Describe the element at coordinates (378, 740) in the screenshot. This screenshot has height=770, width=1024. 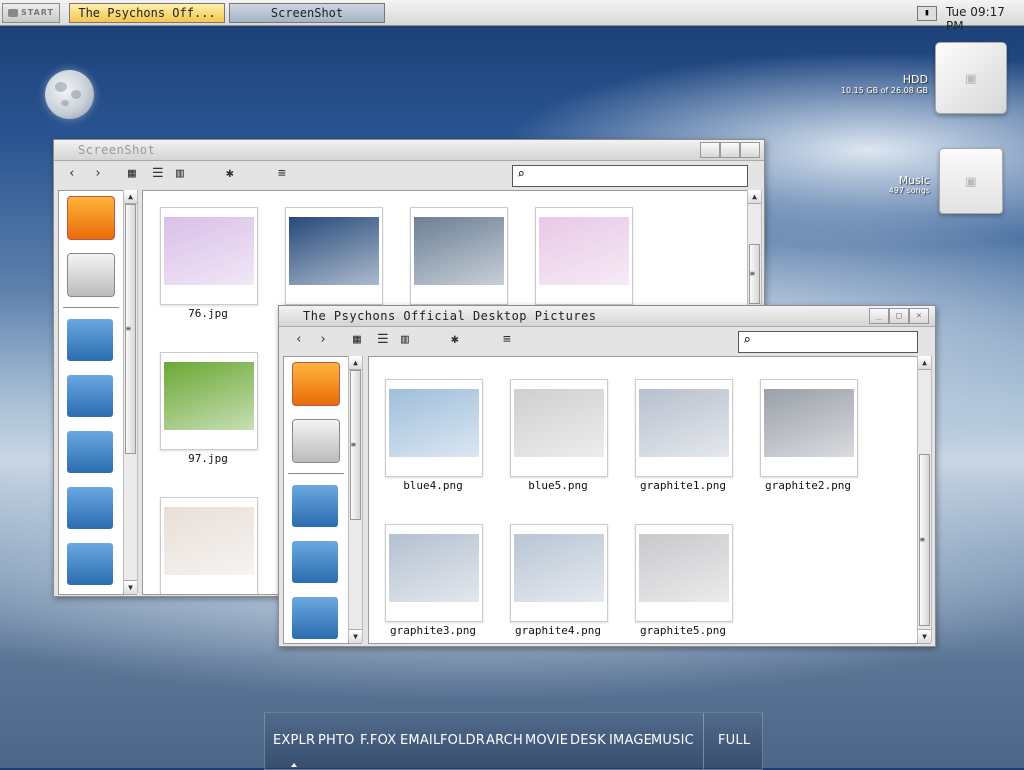
I see `dock-item-ffox: F.FOX` at that location.